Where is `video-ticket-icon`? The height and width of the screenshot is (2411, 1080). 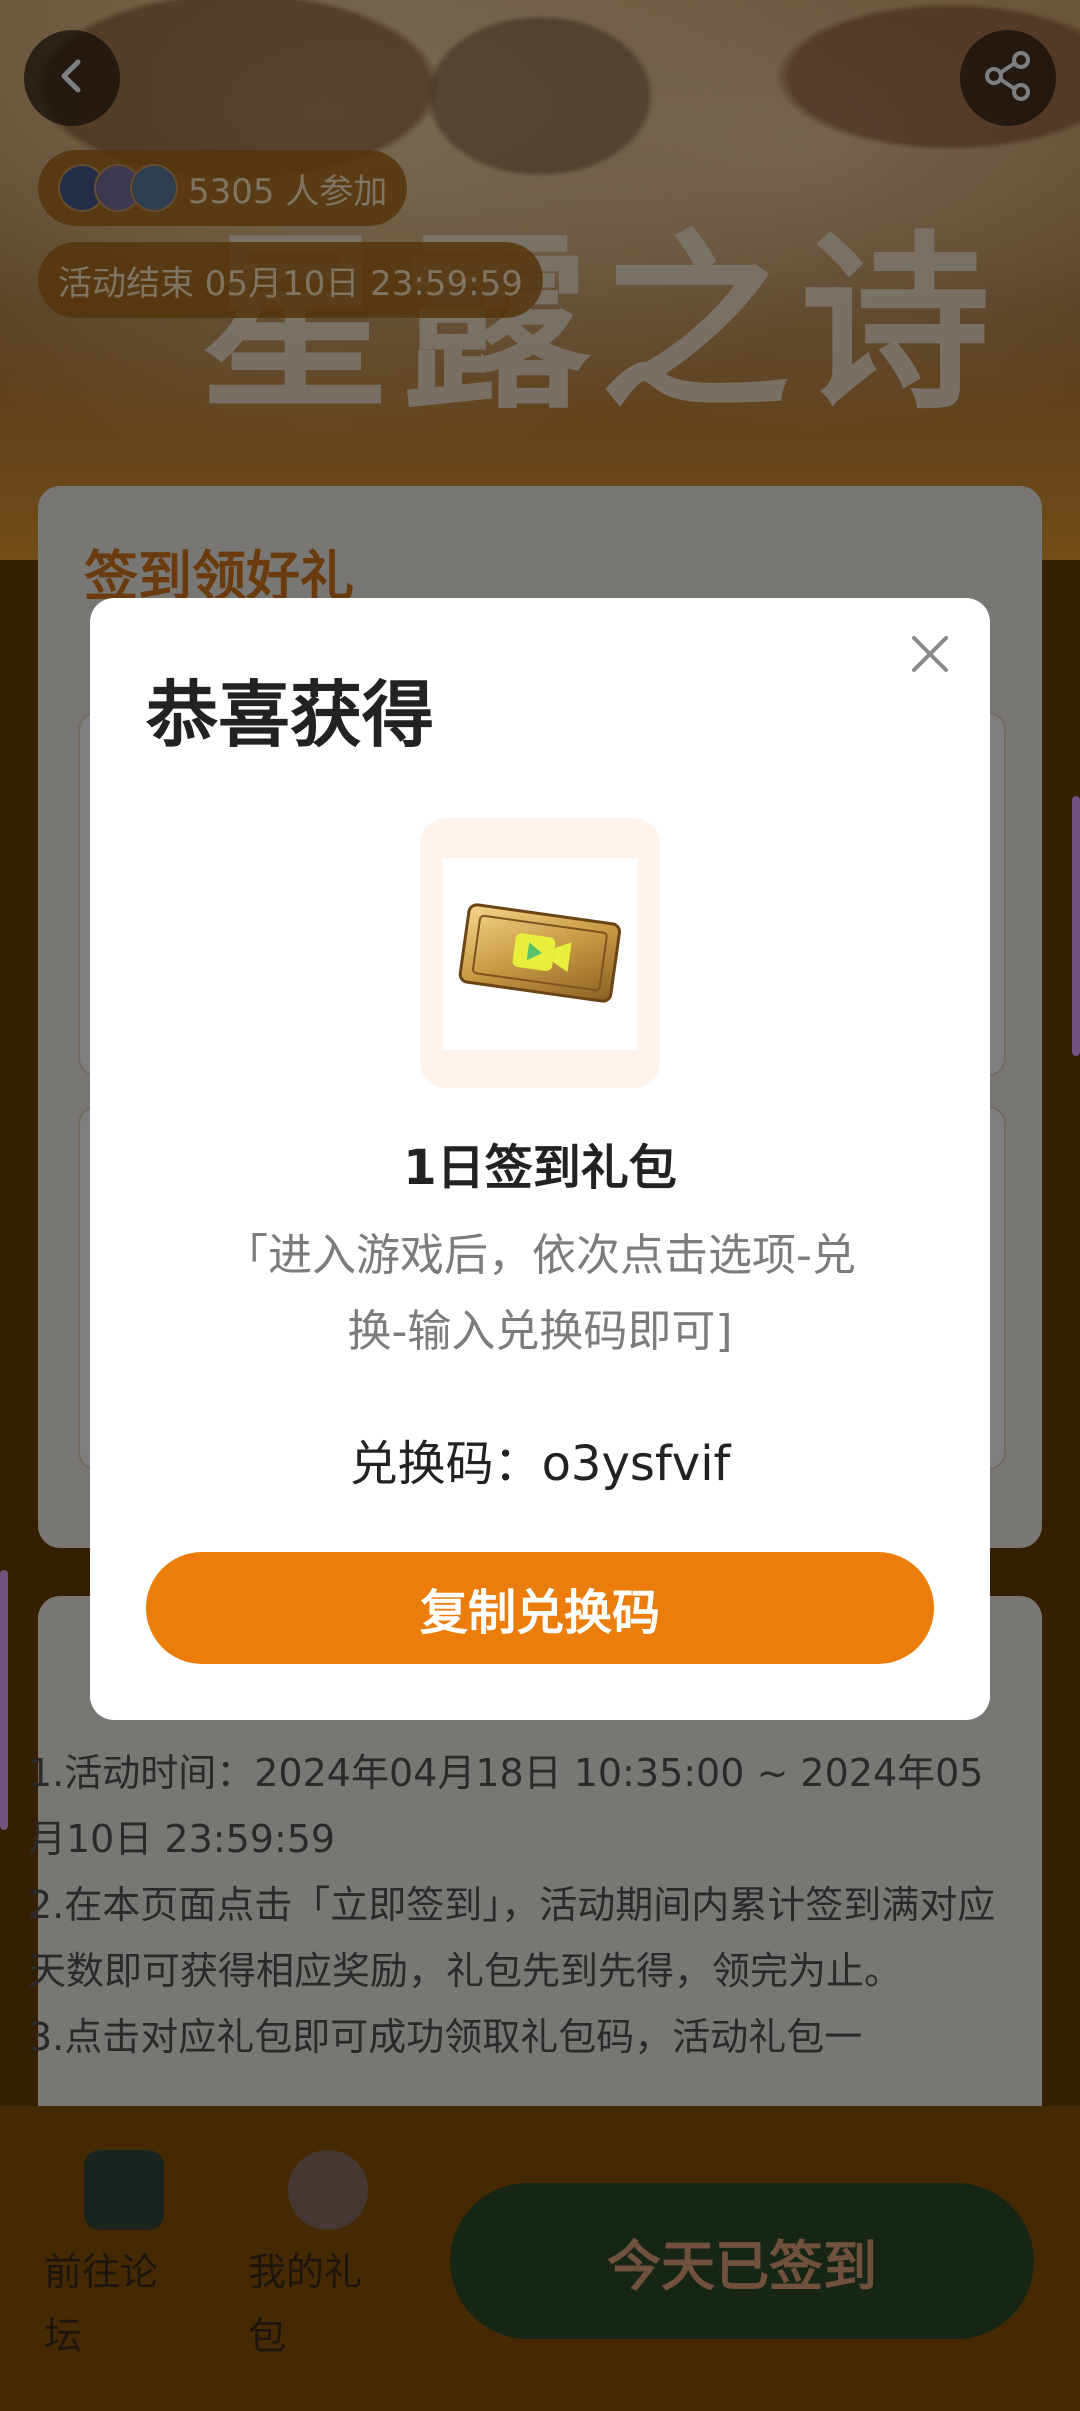 video-ticket-icon is located at coordinates (540, 954).